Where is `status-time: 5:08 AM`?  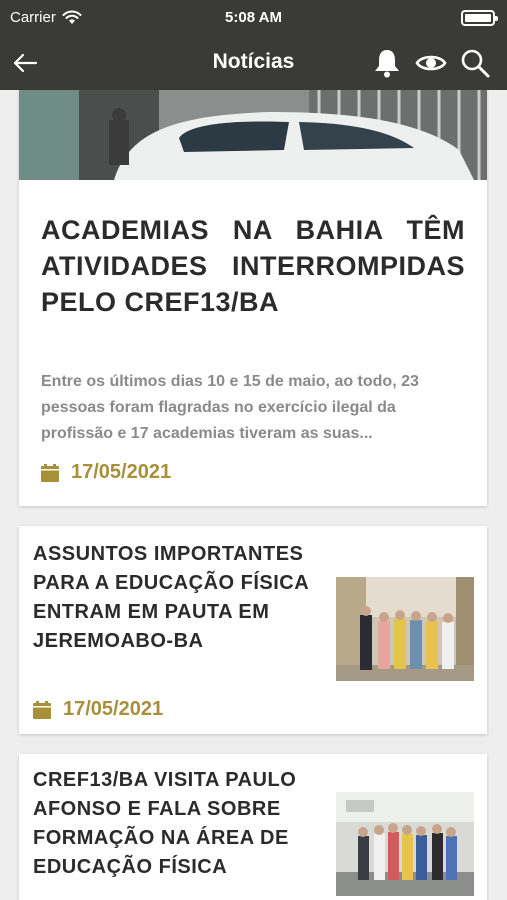 status-time: 5:08 AM is located at coordinates (253, 17).